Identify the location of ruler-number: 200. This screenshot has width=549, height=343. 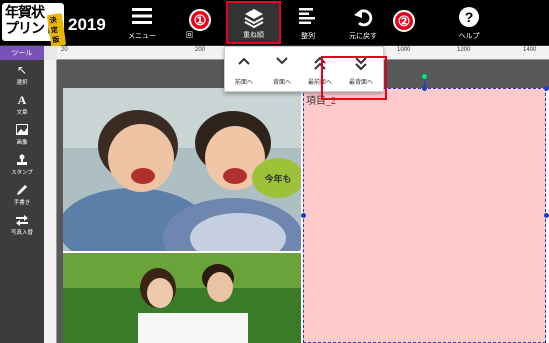
(200, 50).